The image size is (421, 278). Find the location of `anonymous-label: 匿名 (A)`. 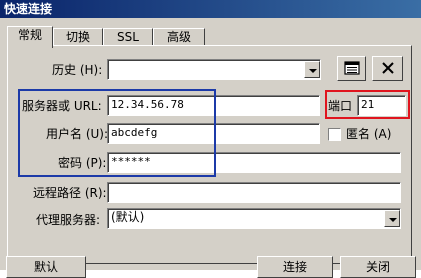

anonymous-label: 匿名 (A) is located at coordinates (369, 134).